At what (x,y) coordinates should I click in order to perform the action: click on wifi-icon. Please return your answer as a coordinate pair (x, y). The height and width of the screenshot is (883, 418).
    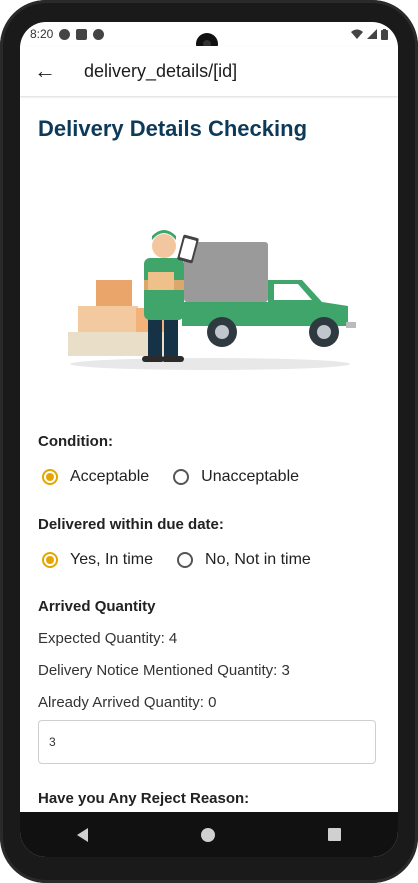
    Looking at the image, I should click on (357, 34).